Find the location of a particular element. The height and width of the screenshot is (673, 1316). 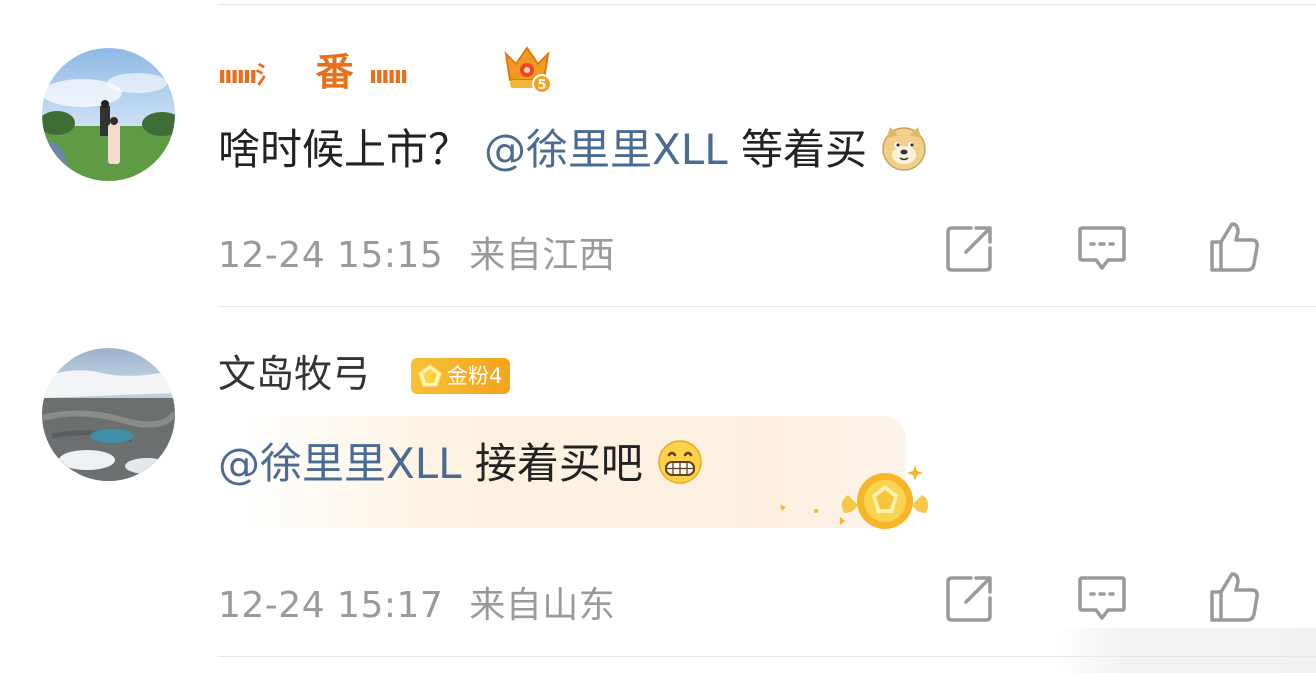

comment-meta: 12-24 15:15 来自江西 is located at coordinates (416, 252).